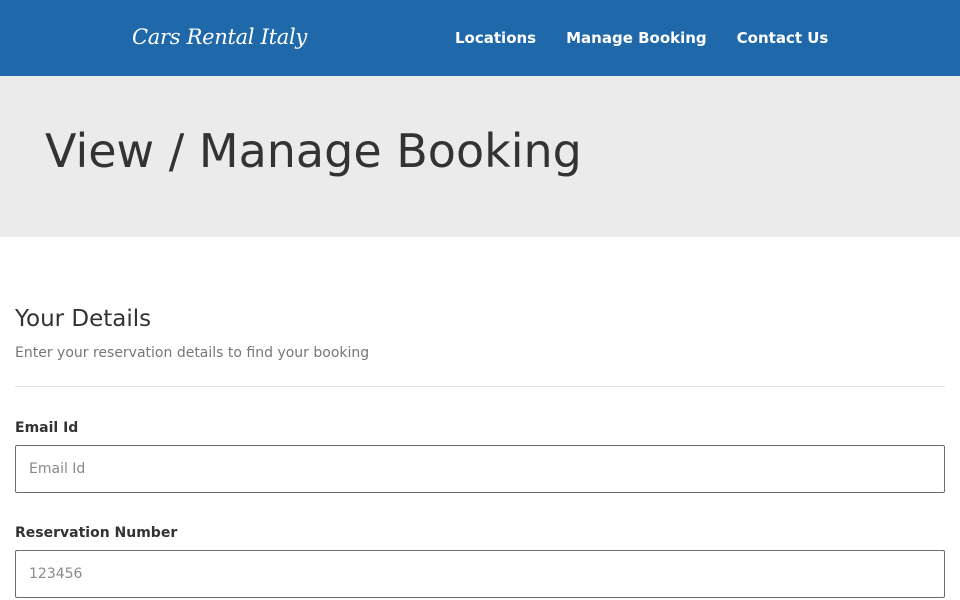 Image resolution: width=960 pixels, height=600 pixels. Describe the element at coordinates (47, 428) in the screenshot. I see `email-field-label: Email Id` at that location.